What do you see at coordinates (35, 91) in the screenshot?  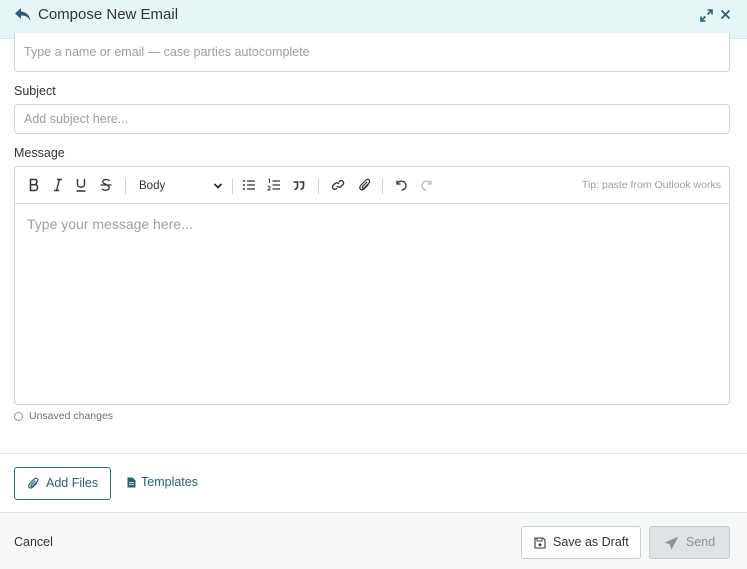 I see `subject-label: Subject` at bounding box center [35, 91].